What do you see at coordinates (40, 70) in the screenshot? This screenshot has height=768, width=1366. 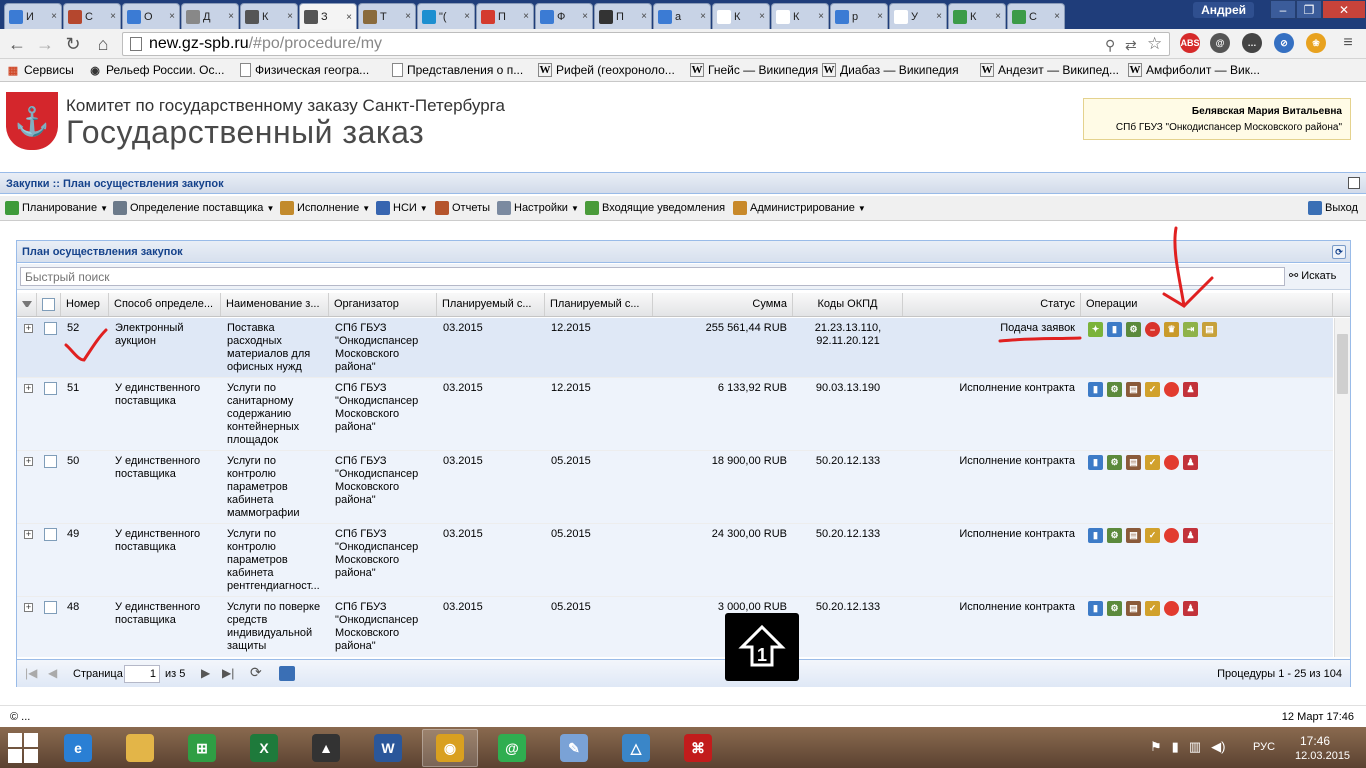 I see `bookmark-item: ▦ Сервисы` at bounding box center [40, 70].